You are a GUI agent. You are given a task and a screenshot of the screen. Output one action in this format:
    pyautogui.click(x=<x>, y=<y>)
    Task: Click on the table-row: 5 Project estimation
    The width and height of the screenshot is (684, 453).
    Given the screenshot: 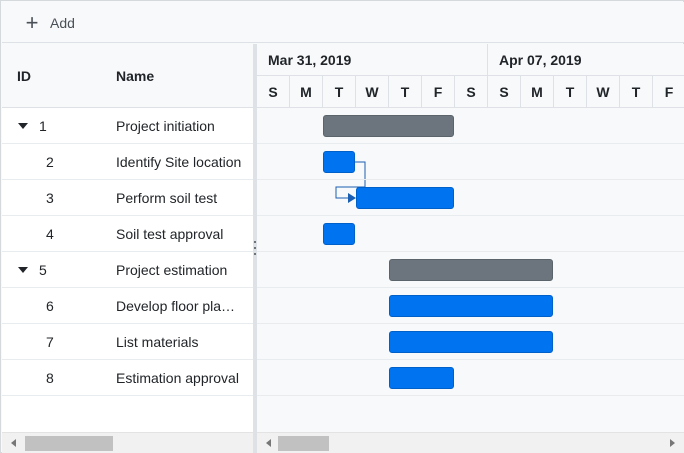 What is the action you would take?
    pyautogui.click(x=127, y=270)
    